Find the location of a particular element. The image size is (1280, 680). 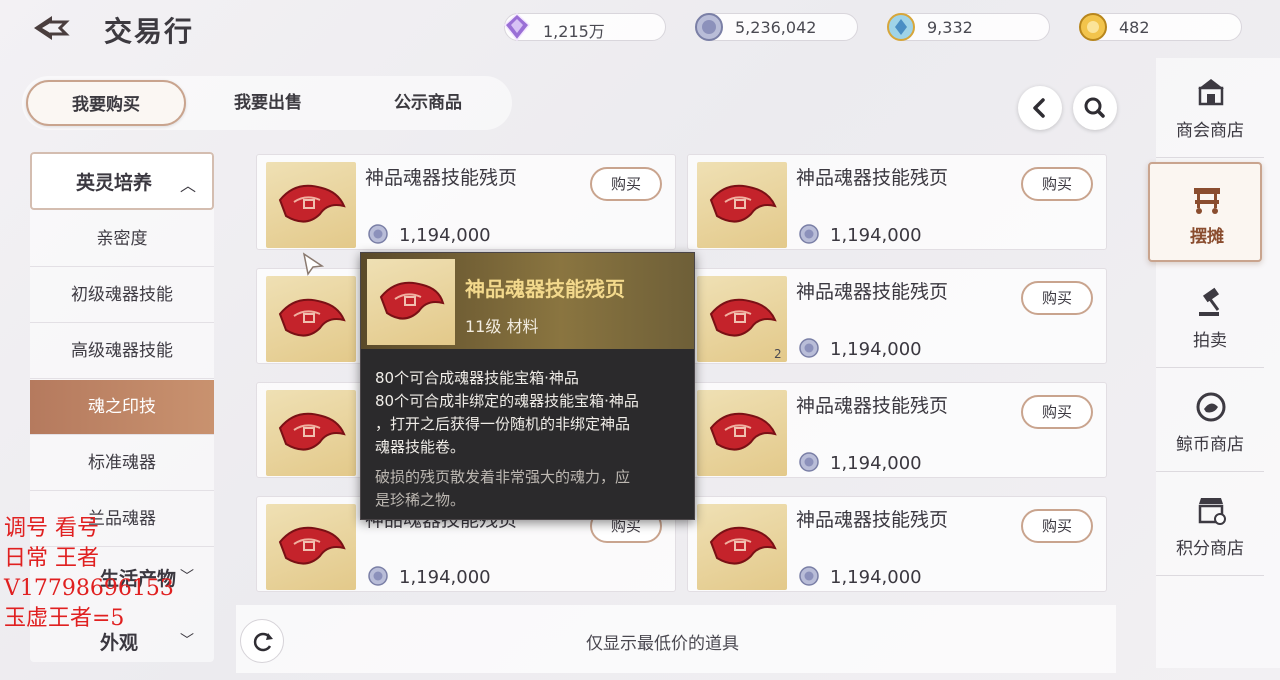

tooltip-desc-line: 80个可合成非绑定的魂器技能宝箱·神品 is located at coordinates (507, 401).